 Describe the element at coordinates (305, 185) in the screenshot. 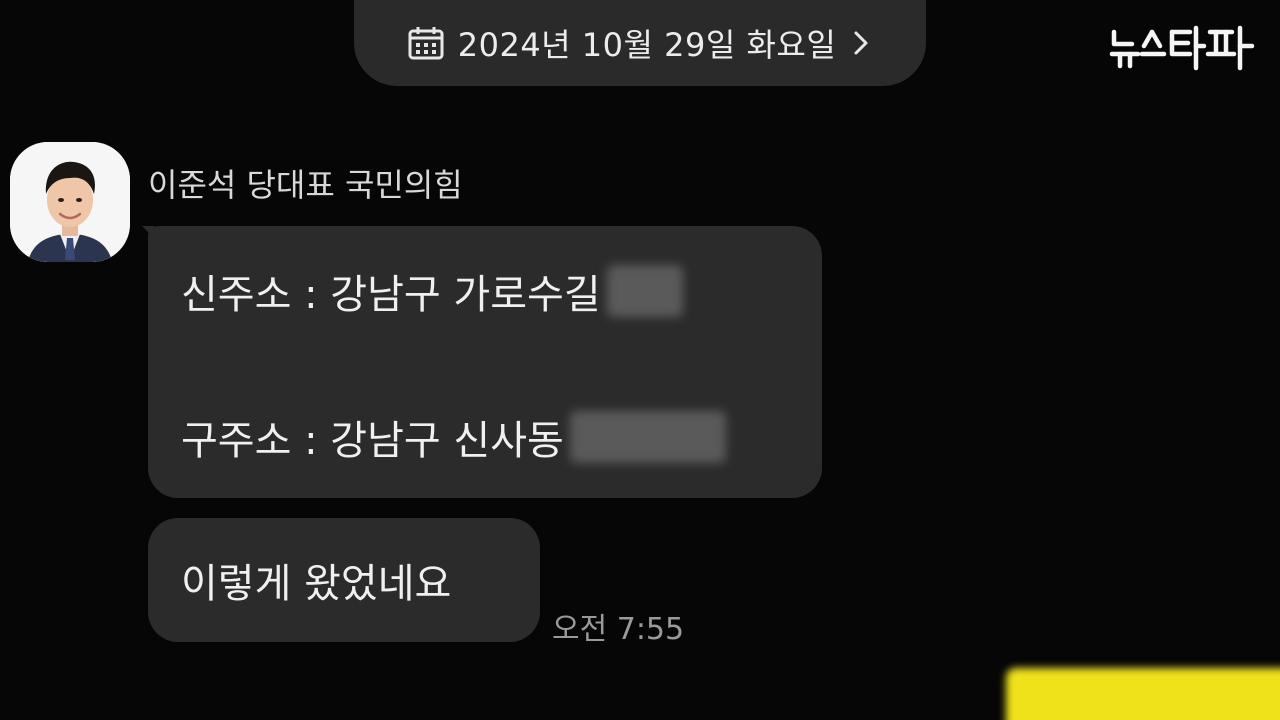

I see `sender-name: 이준석 당대표 국민의힘` at that location.